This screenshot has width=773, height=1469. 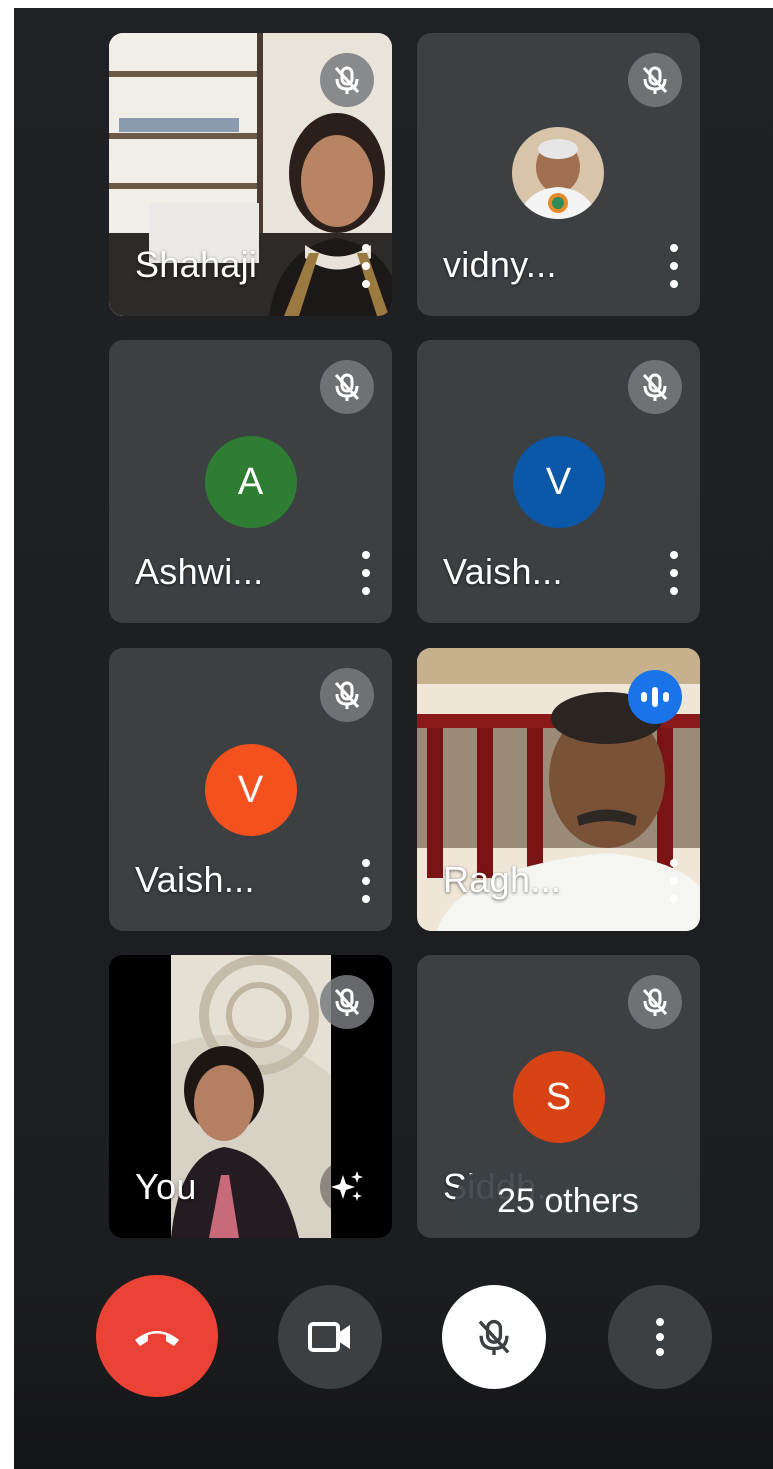 I want to click on others-count-button: 25 others, so click(x=568, y=1201).